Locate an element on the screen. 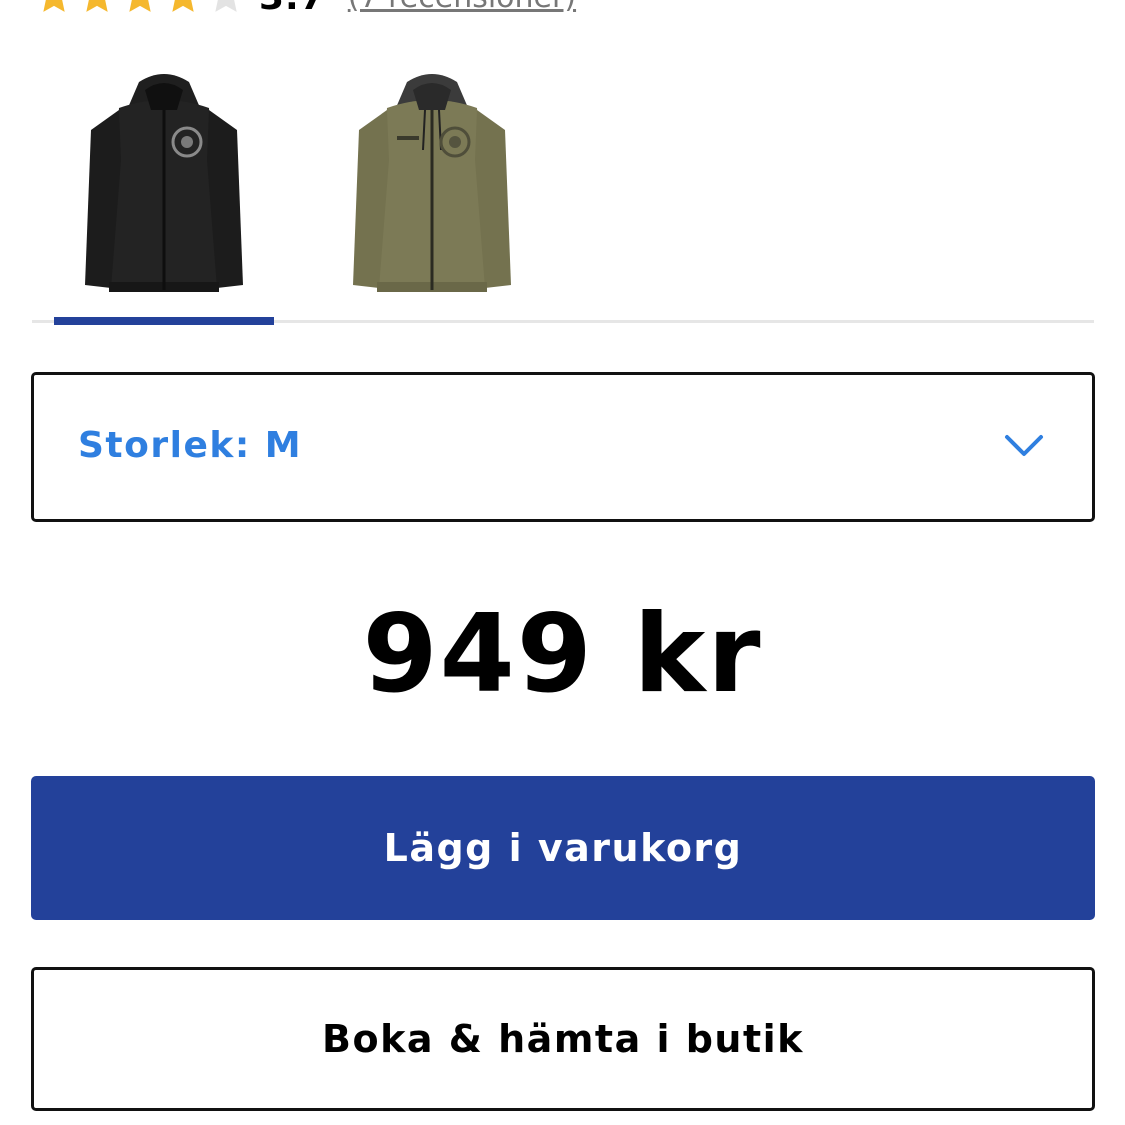 The image size is (1125, 1125). chevron-down-icon is located at coordinates (1024, 445).